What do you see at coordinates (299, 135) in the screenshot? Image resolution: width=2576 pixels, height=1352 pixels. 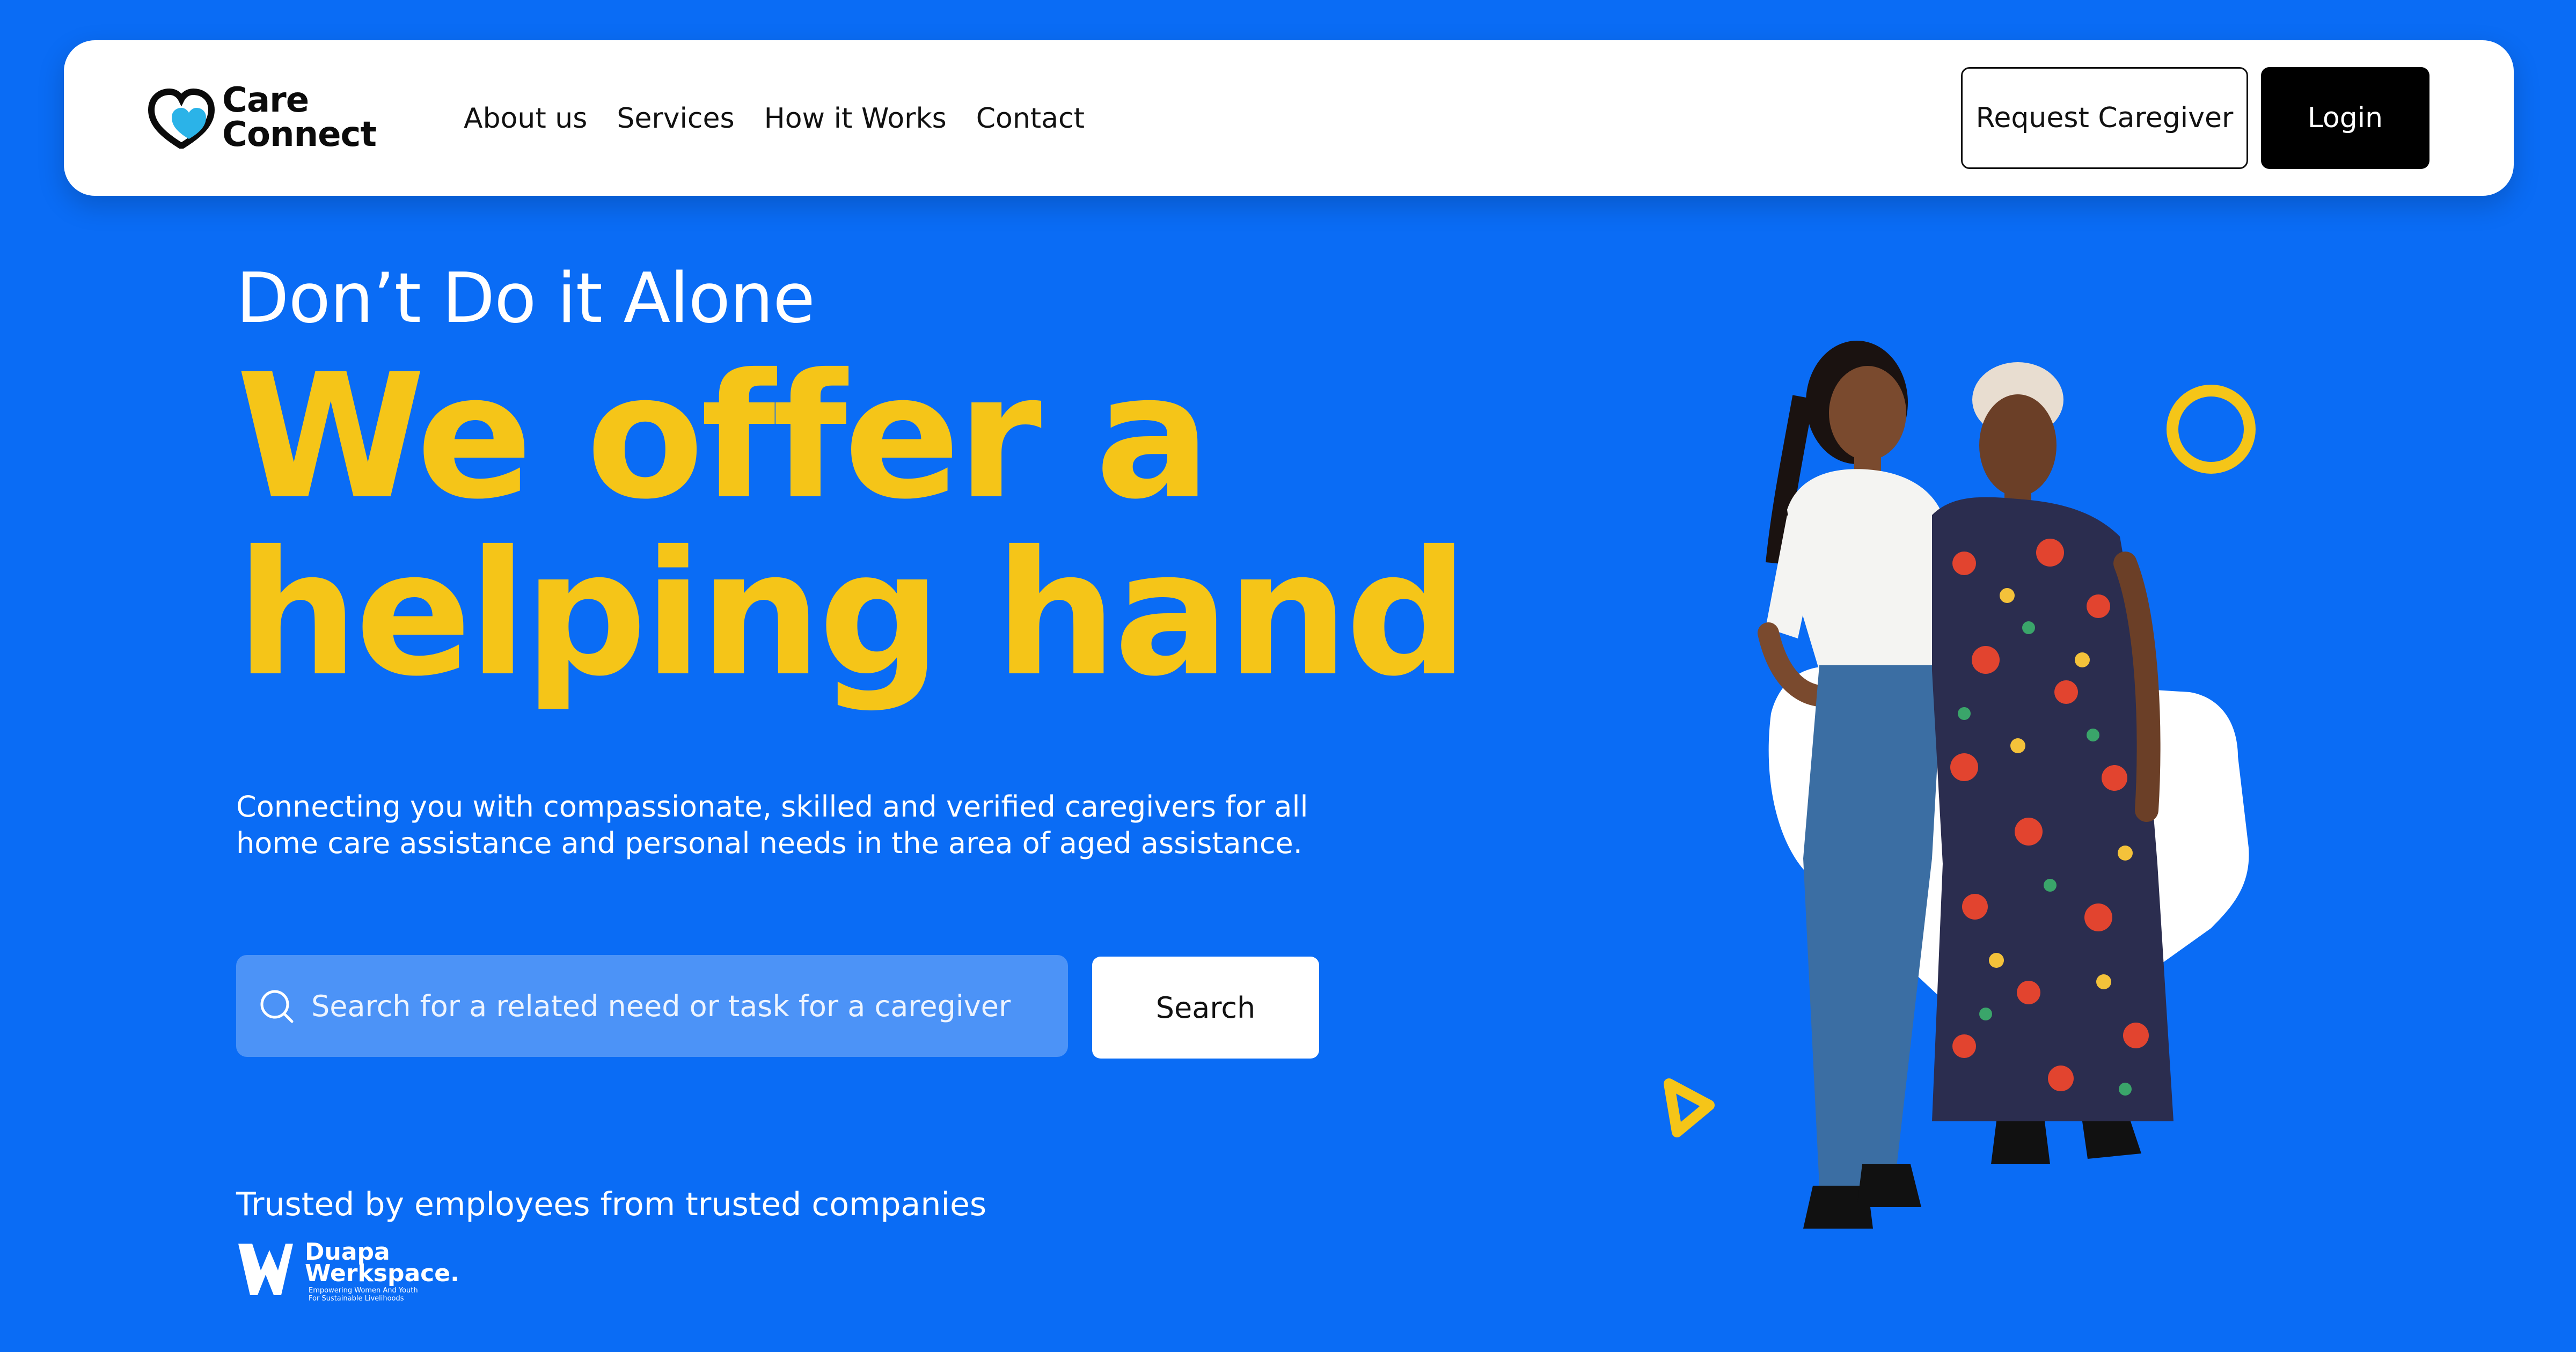 I see `brand-line-2: Connect` at bounding box center [299, 135].